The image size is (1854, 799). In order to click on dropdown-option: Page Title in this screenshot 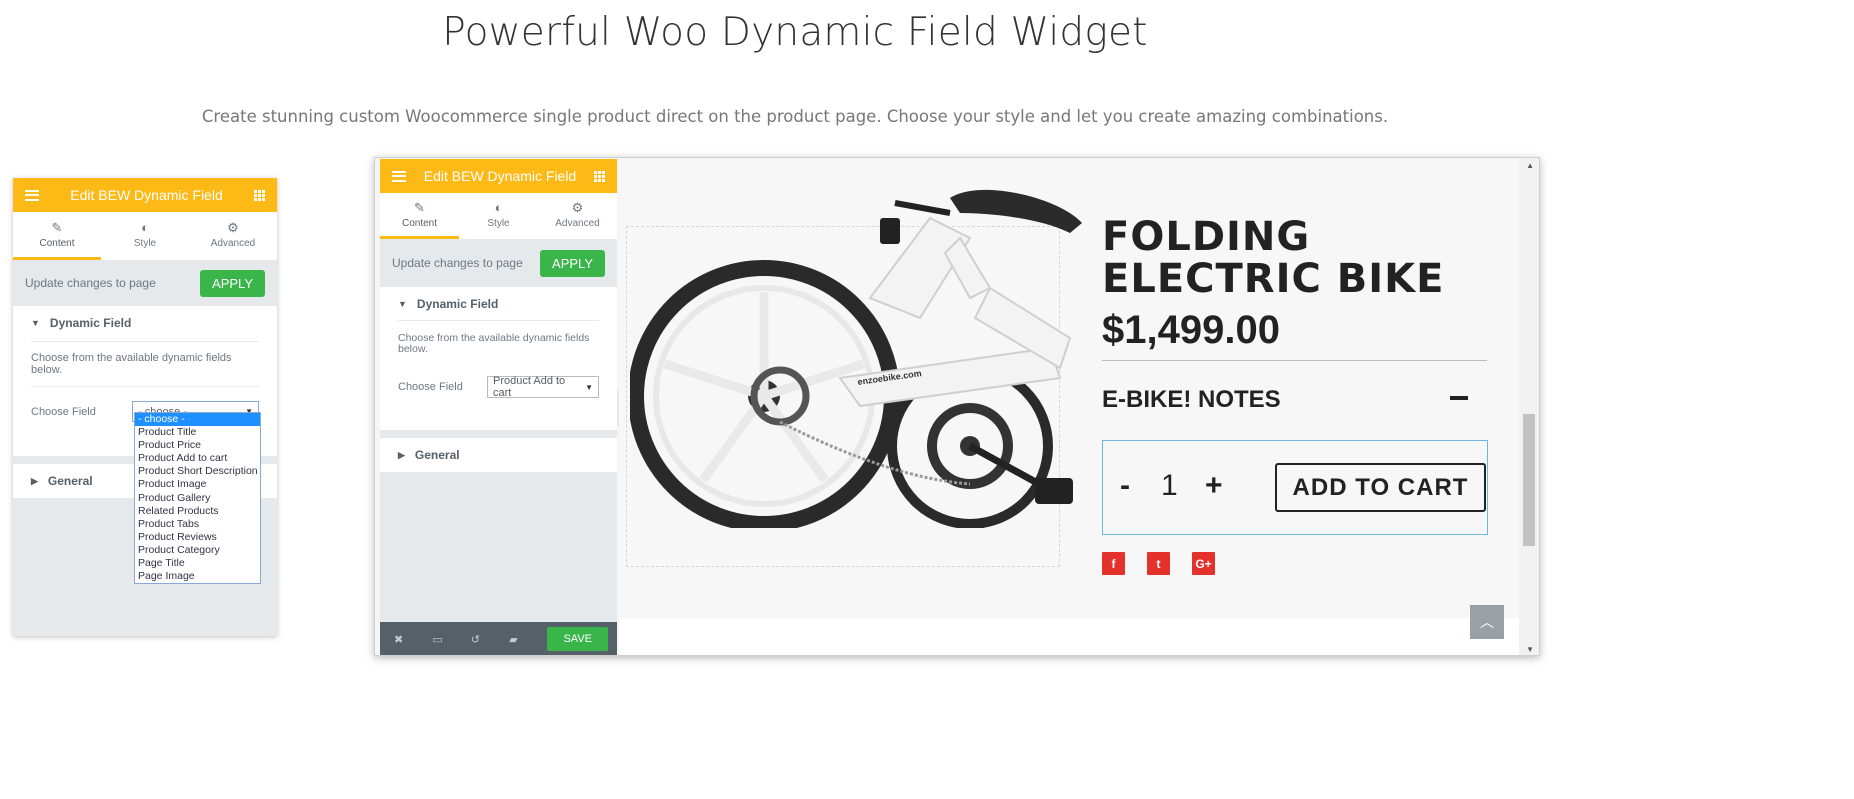, I will do `click(197, 563)`.